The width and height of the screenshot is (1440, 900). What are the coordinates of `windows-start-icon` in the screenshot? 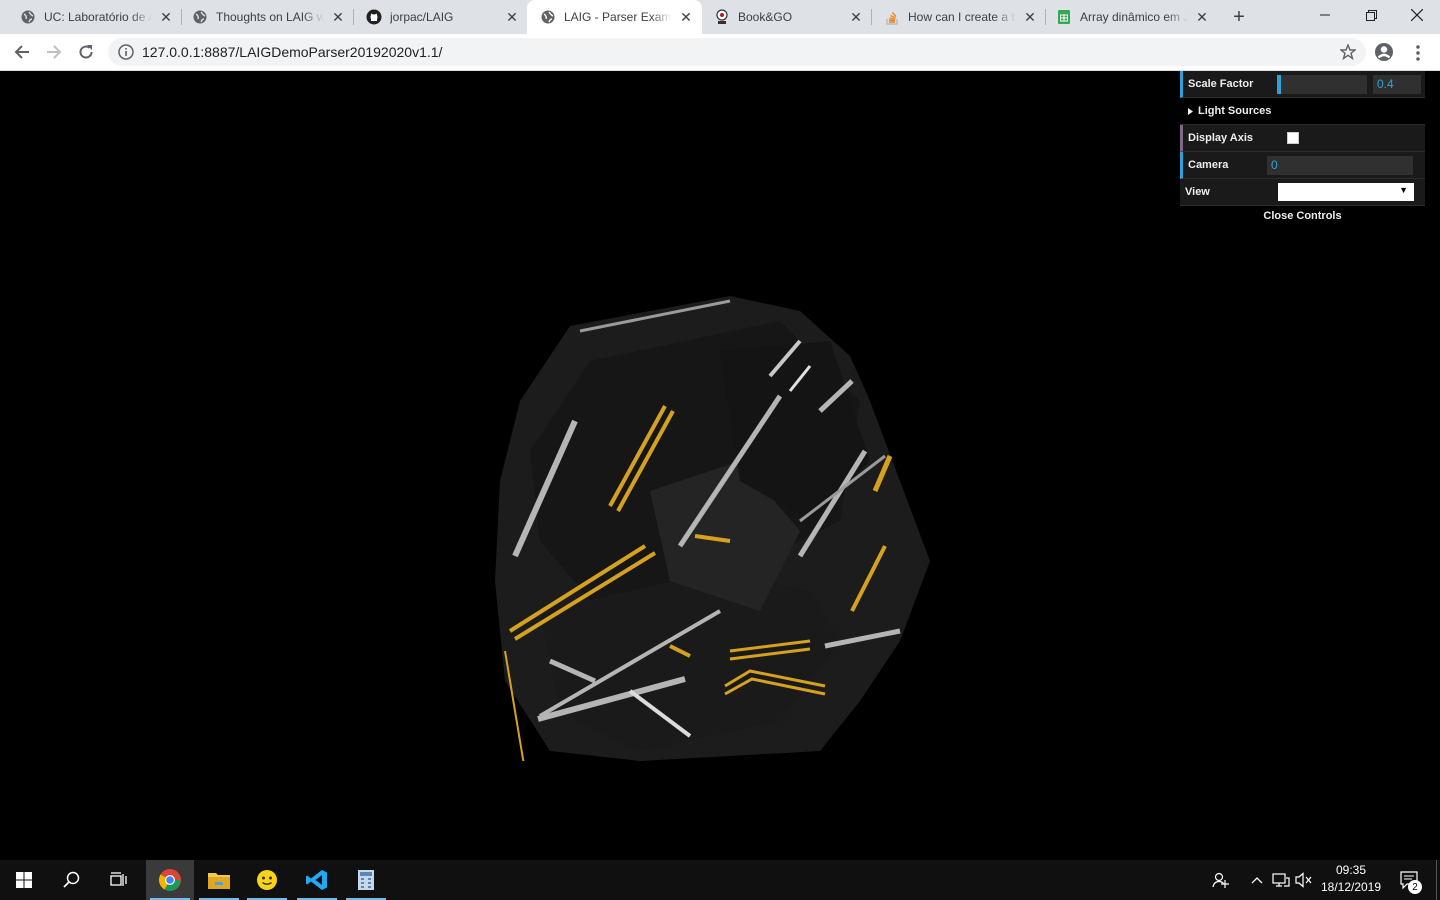 It's located at (24, 880).